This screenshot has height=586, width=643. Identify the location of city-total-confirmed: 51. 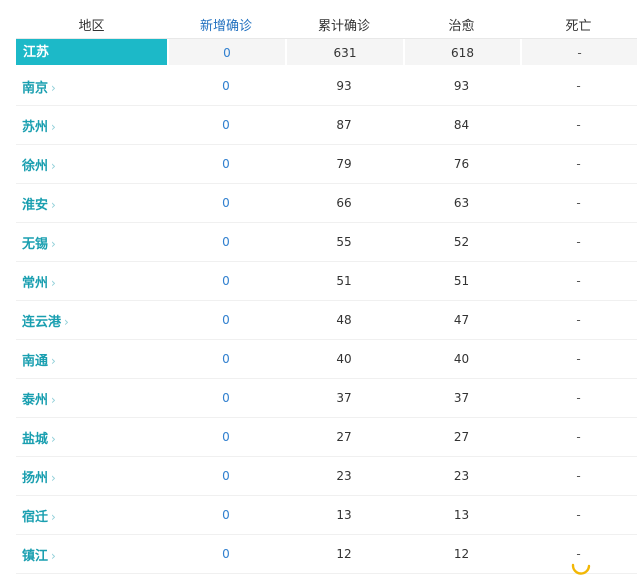
(344, 281).